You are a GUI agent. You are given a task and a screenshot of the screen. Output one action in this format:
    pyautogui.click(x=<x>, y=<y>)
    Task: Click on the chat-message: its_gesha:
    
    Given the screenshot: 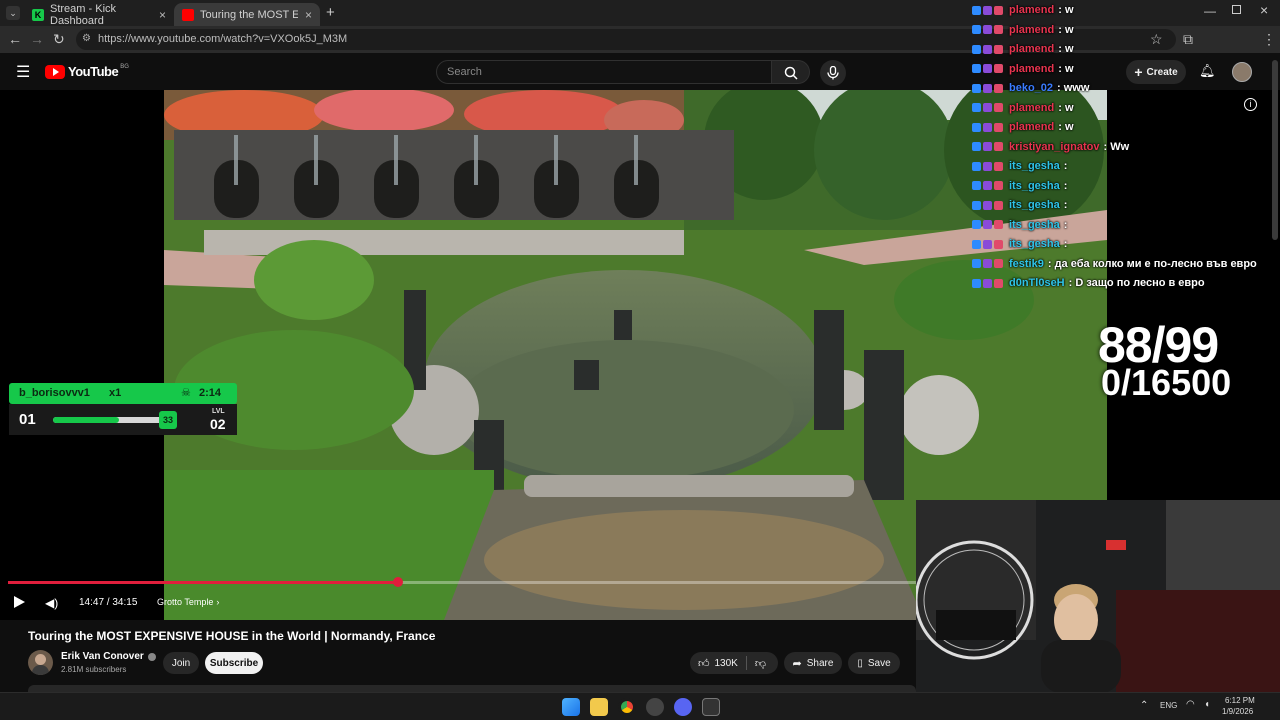 What is the action you would take?
    pyautogui.click(x=1019, y=225)
    